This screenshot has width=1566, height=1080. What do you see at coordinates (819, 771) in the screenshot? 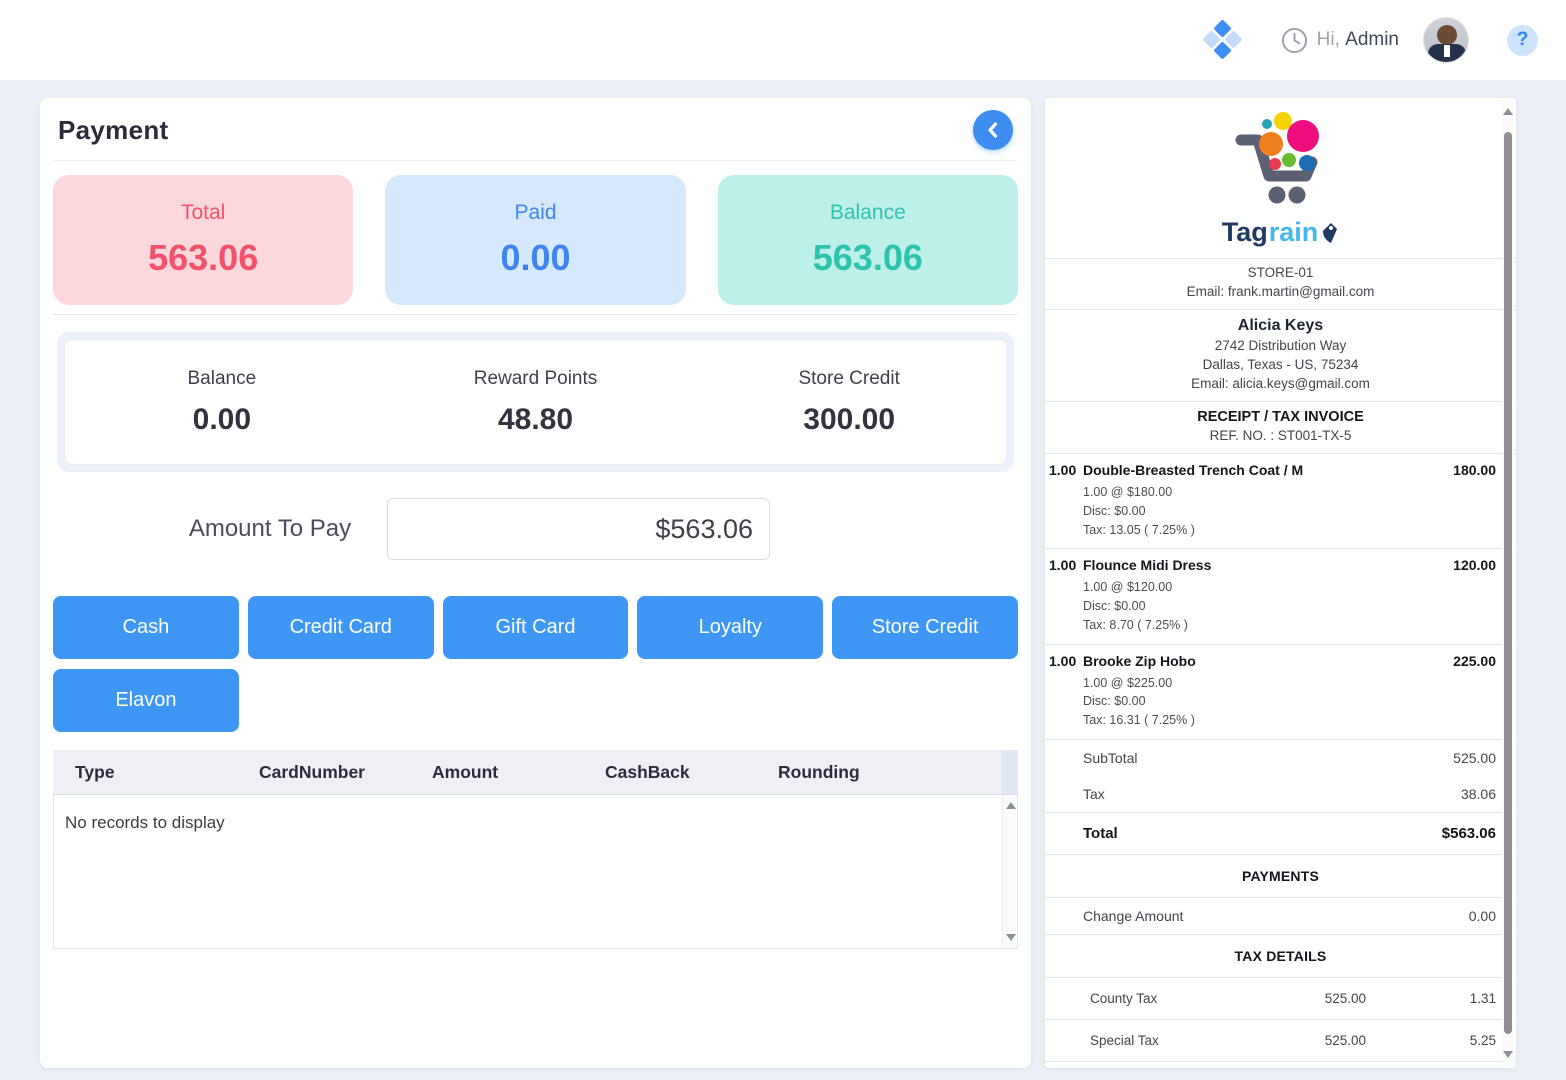
I see `column-header: Rounding` at bounding box center [819, 771].